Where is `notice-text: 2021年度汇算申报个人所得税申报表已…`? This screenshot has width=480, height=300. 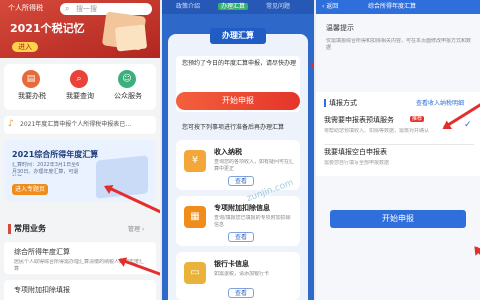 notice-text: 2021年度汇算申报个人所得税申报表已… is located at coordinates (76, 124).